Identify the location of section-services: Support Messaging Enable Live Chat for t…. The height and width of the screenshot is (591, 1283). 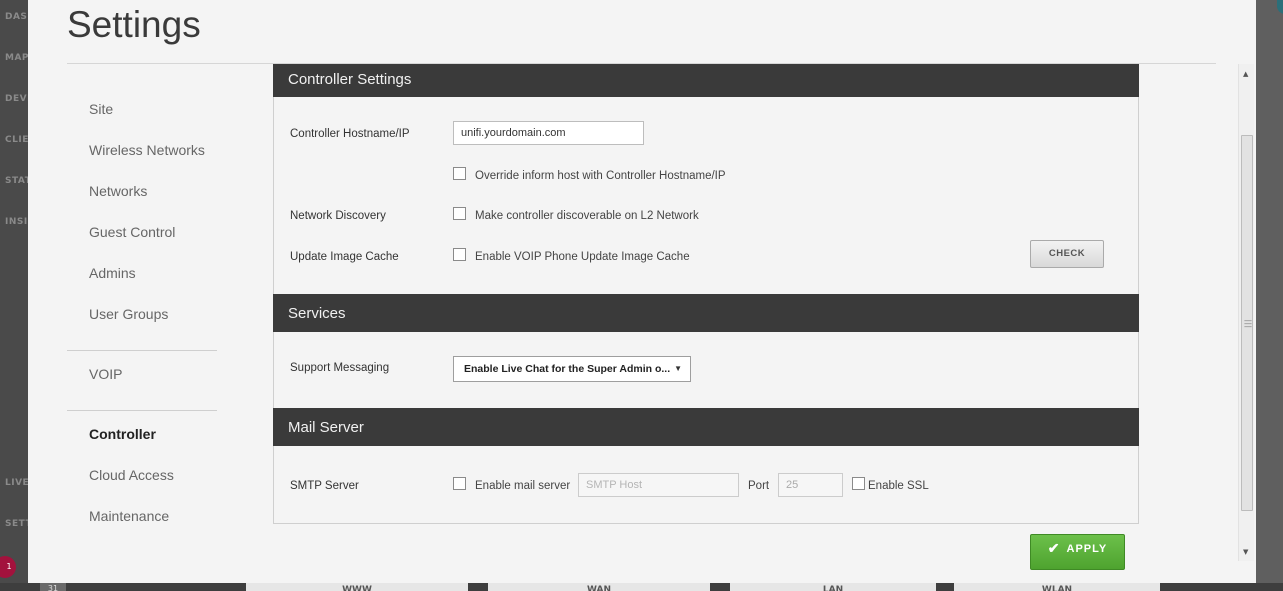
(706, 370).